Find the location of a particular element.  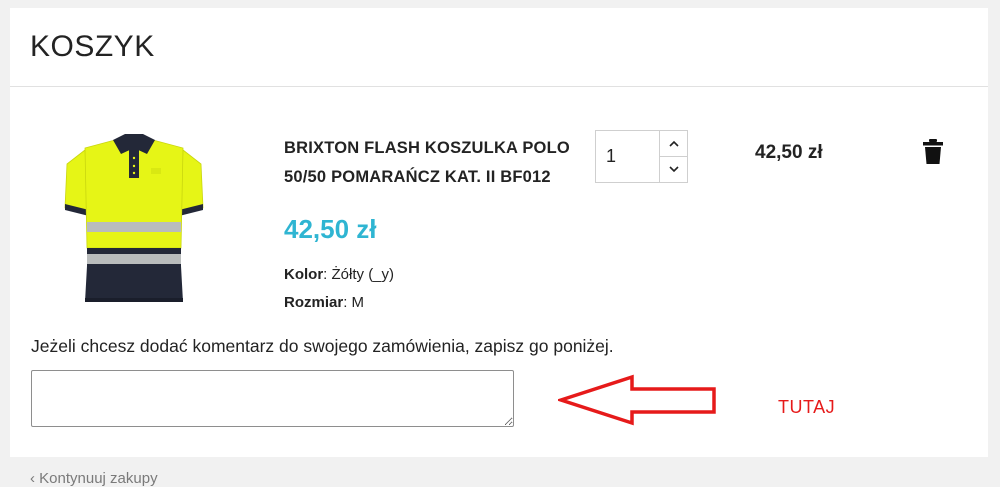

continue-shopping-link: ‹ Kontynuuj zakupy is located at coordinates (94, 478).